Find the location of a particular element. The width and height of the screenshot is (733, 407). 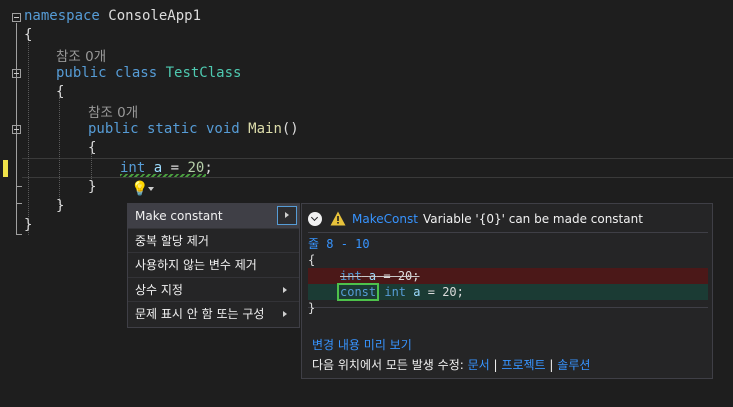

quick-actions-button: 💡 is located at coordinates (143, 189).